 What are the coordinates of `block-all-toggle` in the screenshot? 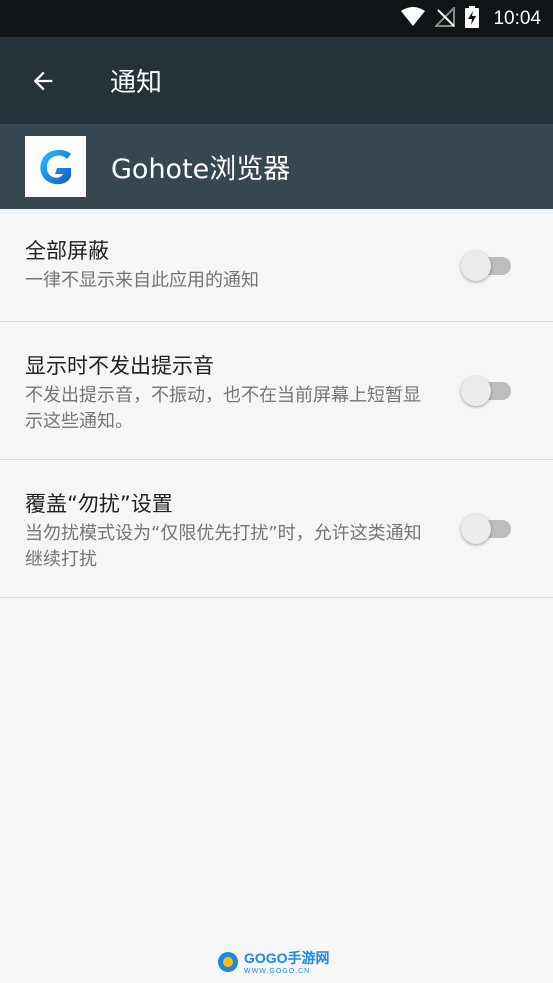 It's located at (487, 265).